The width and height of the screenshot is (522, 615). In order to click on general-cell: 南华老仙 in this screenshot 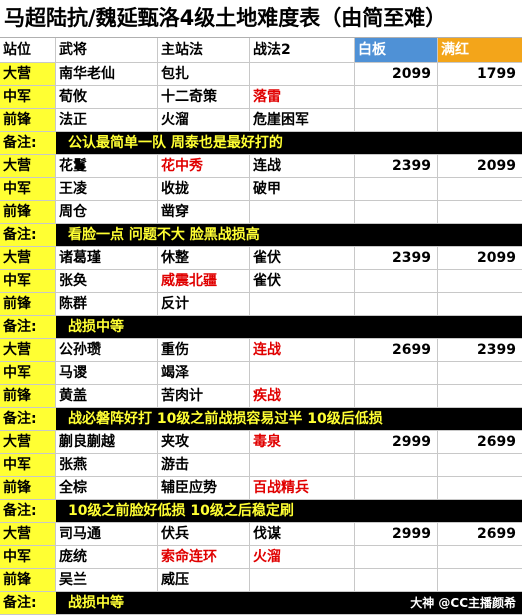, I will do `click(107, 74)`.